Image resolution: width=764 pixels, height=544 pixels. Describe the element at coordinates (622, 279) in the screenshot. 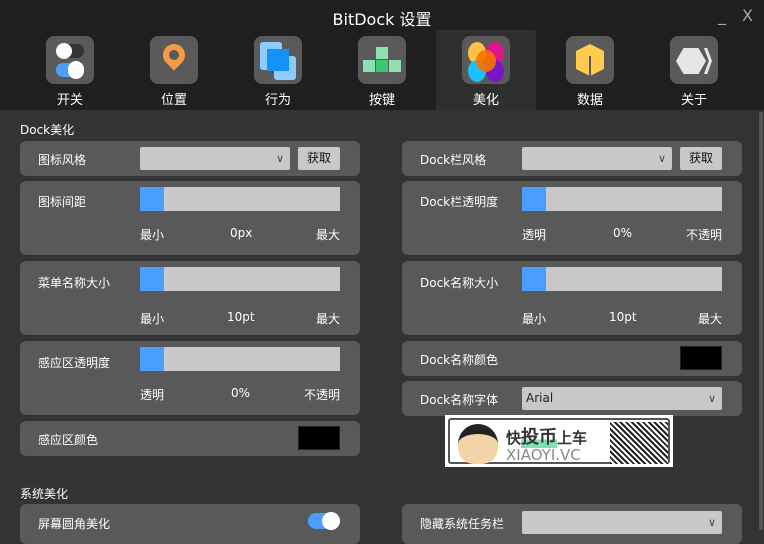

I see `name-size-slider` at that location.